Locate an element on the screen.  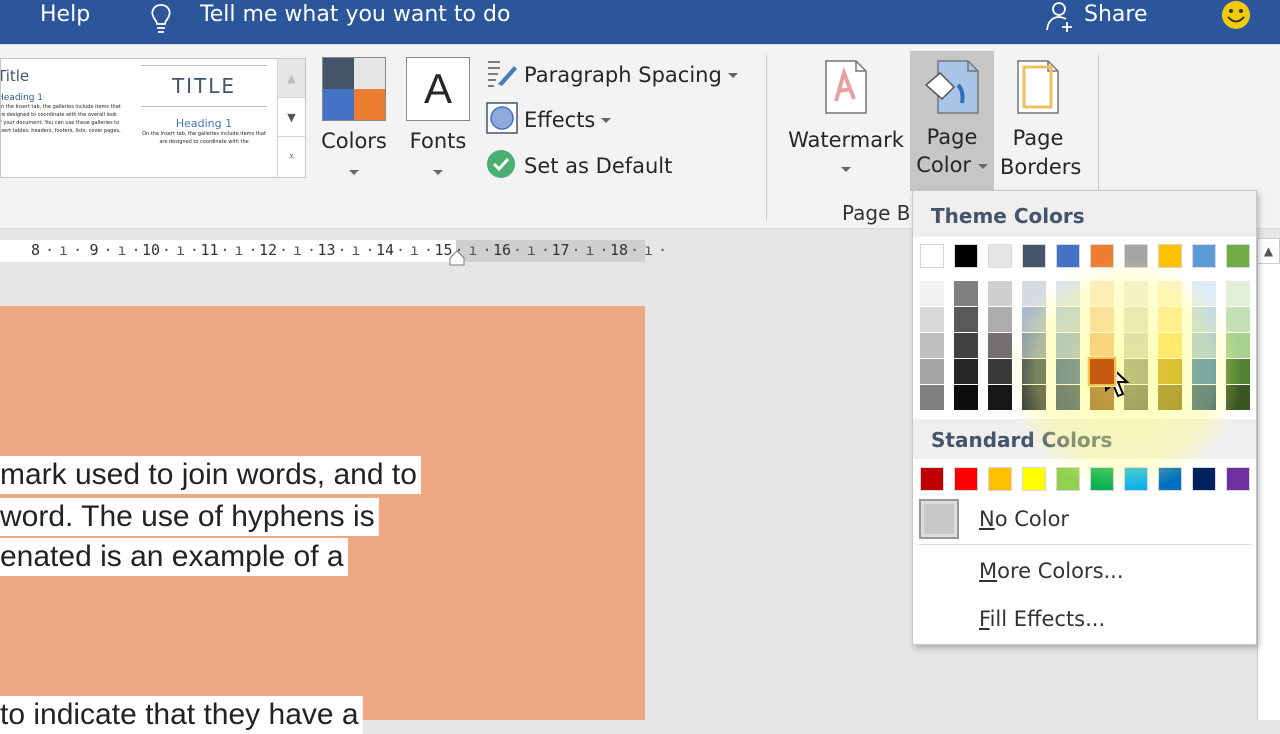
document-text-line: to indicate that they have a is located at coordinates (181, 715).